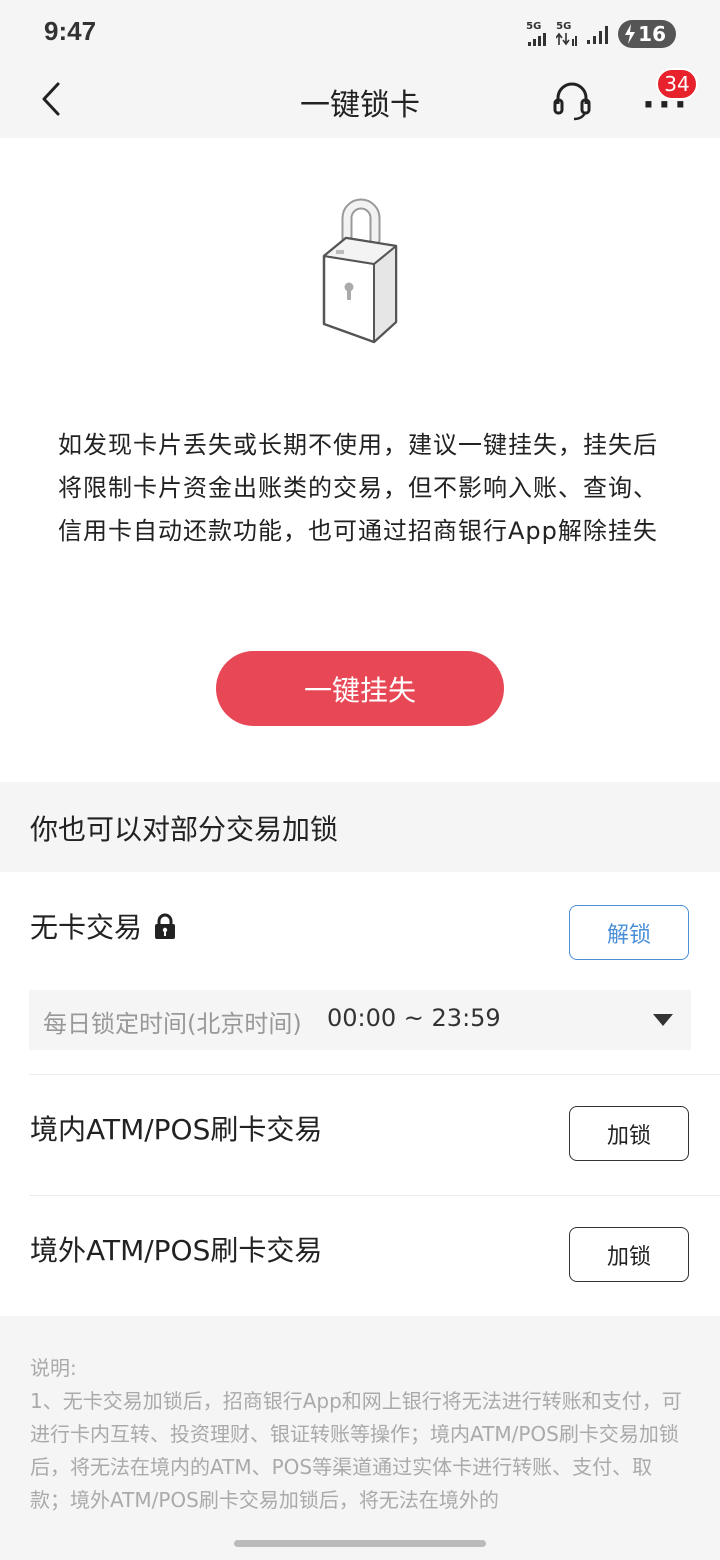 This screenshot has height=1560, width=720. I want to click on customer-service-button, so click(572, 100).